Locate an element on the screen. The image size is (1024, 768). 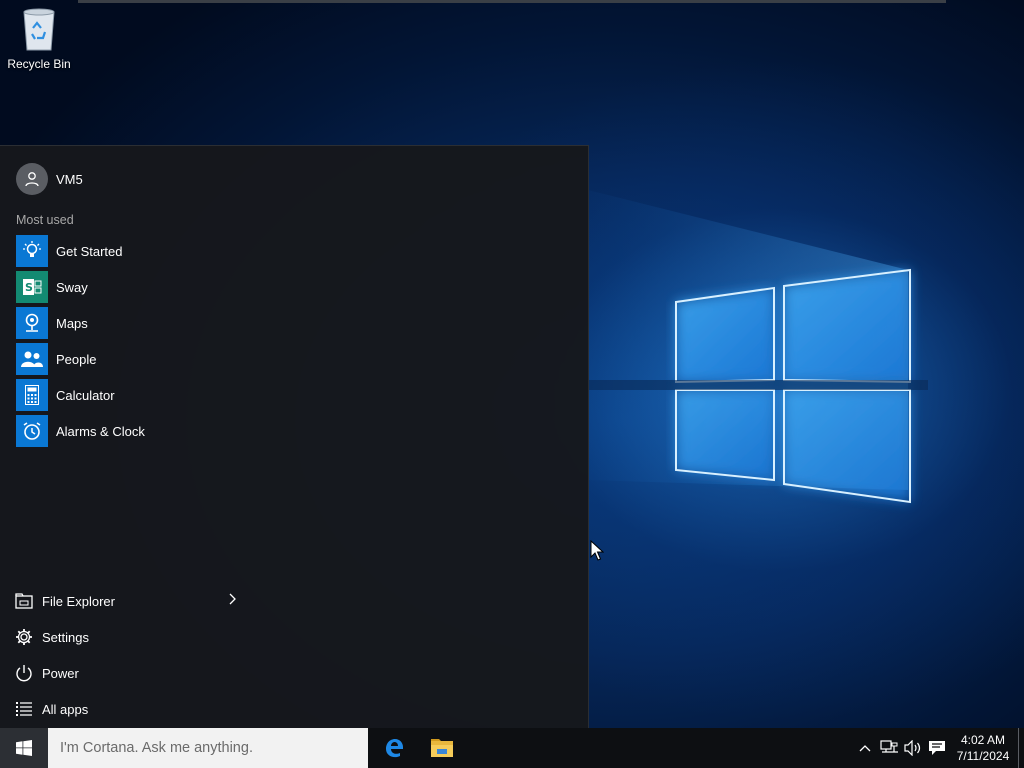
taskbar-edge-button is located at coordinates (394, 748).